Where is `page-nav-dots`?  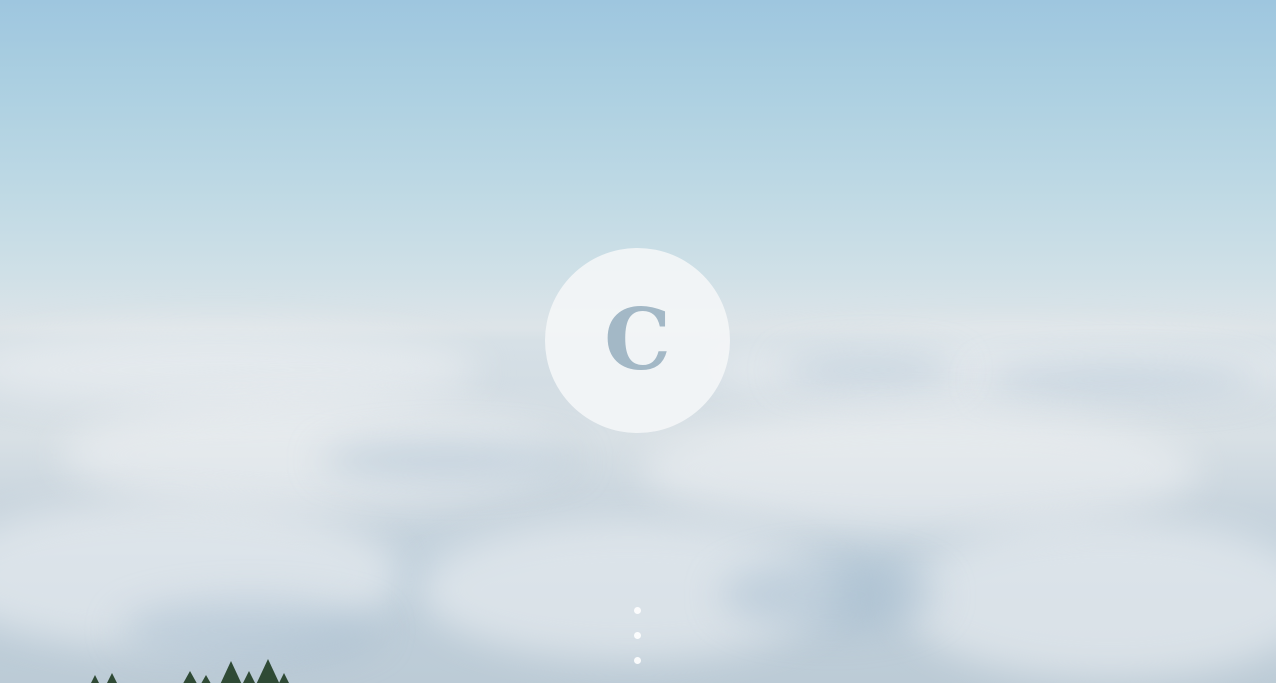
page-nav-dots is located at coordinates (638, 635).